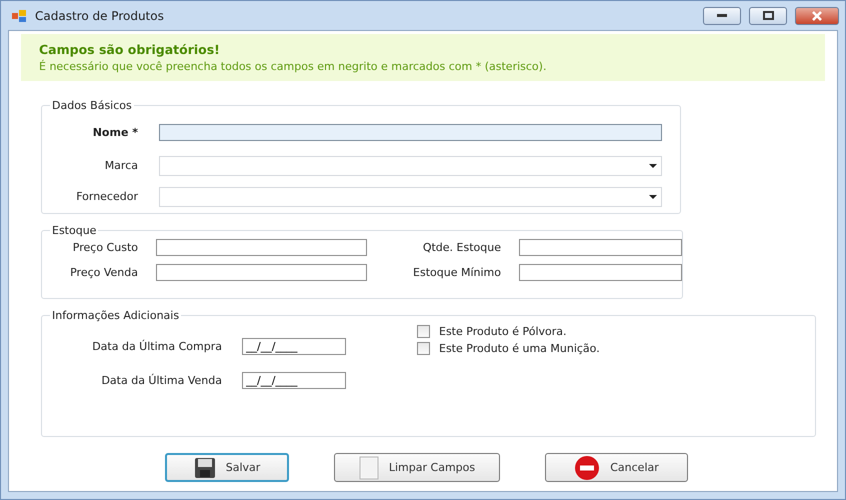 This screenshot has height=500, width=846. I want to click on group-title: Dados Básicos, so click(92, 105).